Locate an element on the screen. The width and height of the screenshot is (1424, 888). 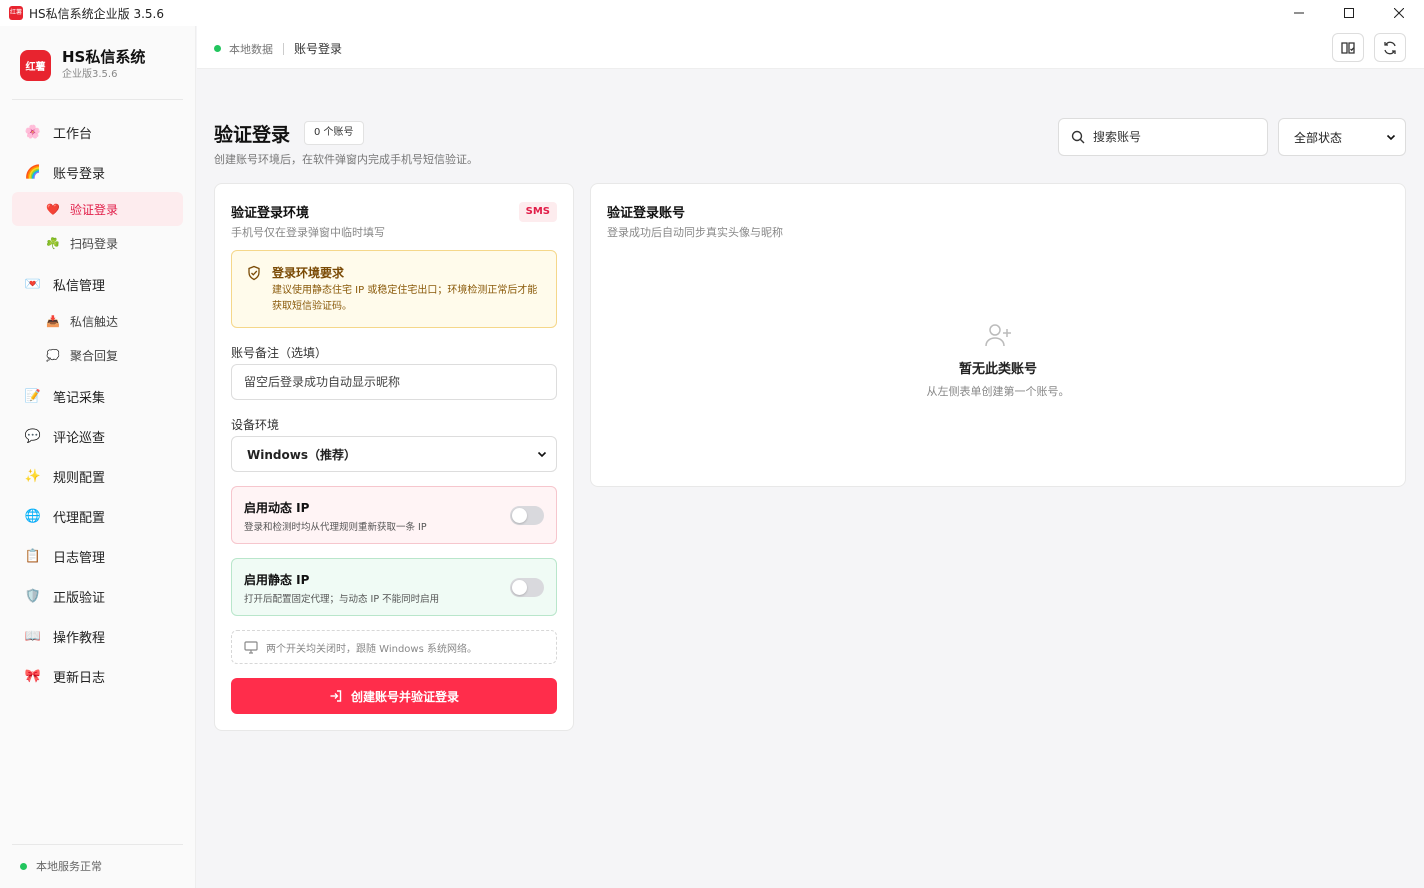
minimize-button is located at coordinates (1299, 13).